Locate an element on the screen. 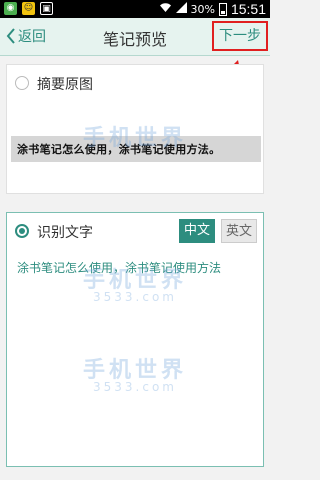 The height and width of the screenshot is (480, 320). system-icons: 30% 15:51 is located at coordinates (212, 9).